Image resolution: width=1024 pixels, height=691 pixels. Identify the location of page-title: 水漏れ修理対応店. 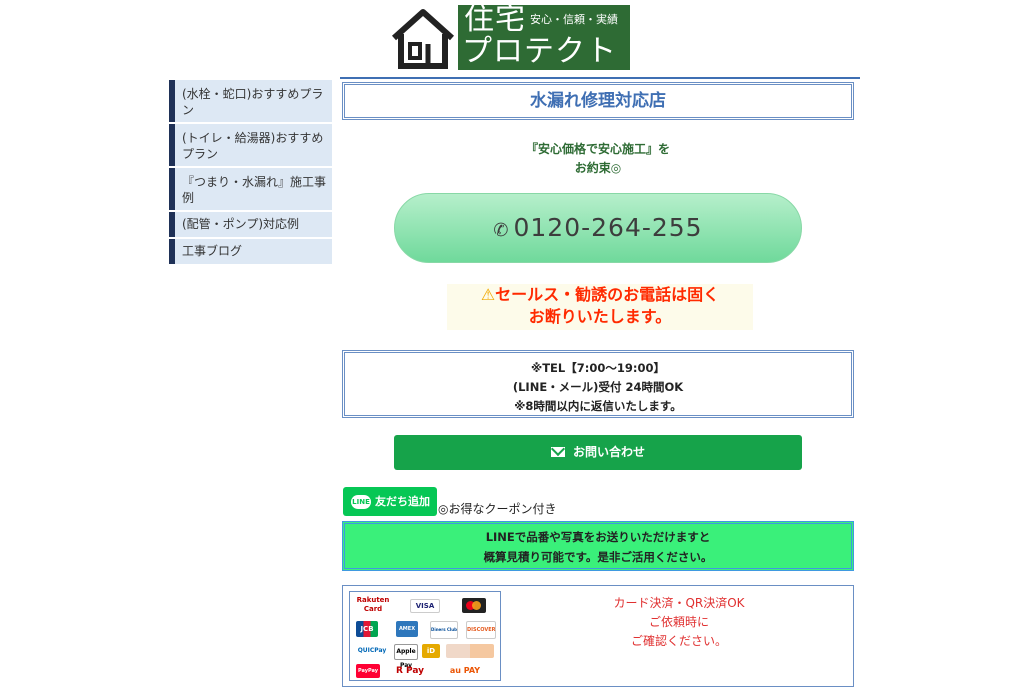
(598, 101).